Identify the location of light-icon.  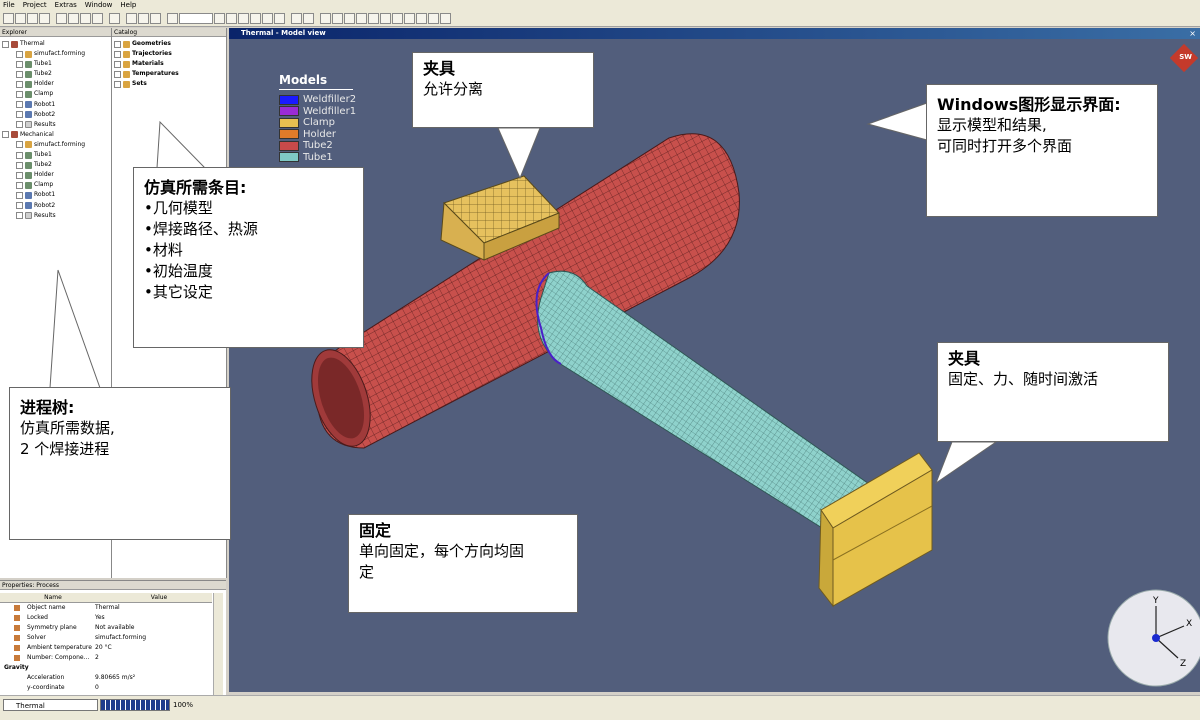
(267, 18).